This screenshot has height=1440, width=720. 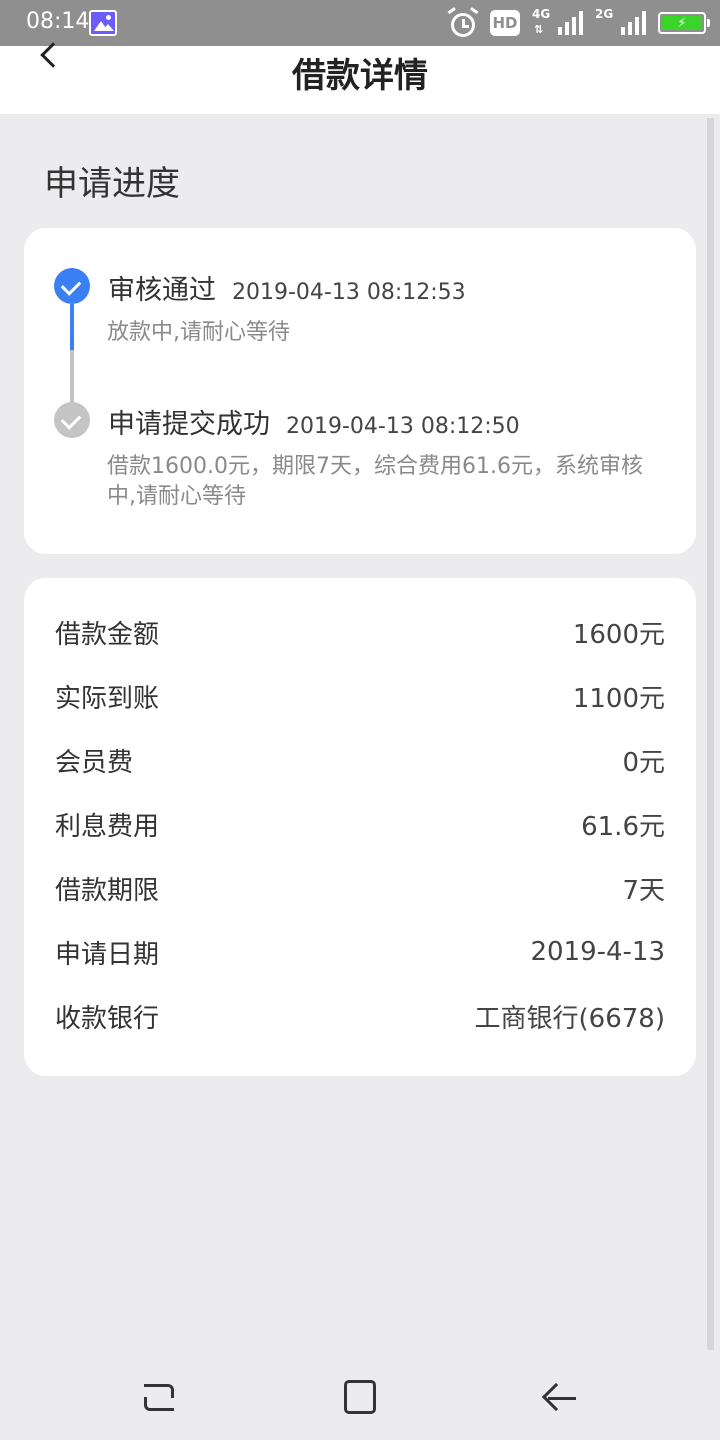 I want to click on section-title-progress: 申请进度, so click(x=112, y=184).